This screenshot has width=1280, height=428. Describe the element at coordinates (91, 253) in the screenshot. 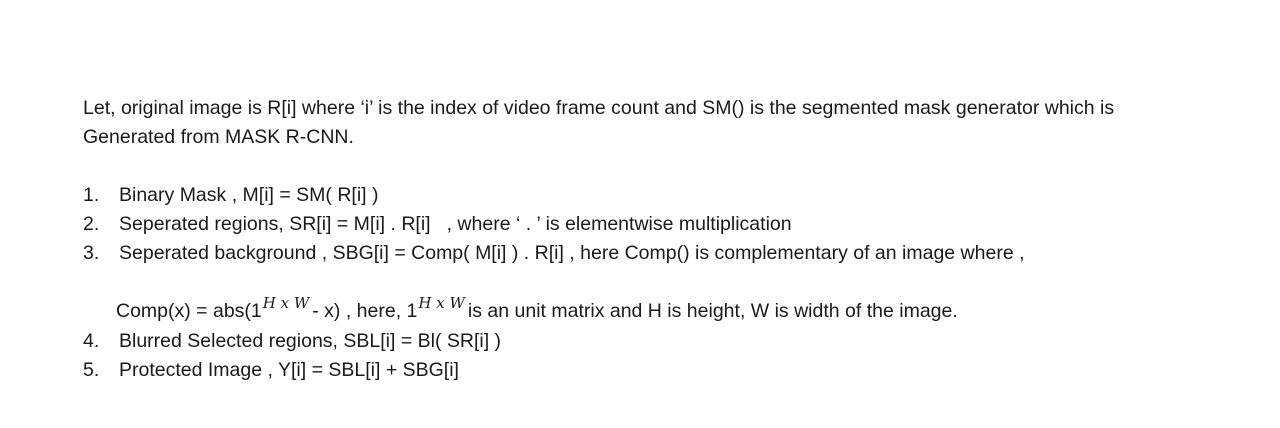

I see `step-number: 3.` at that location.